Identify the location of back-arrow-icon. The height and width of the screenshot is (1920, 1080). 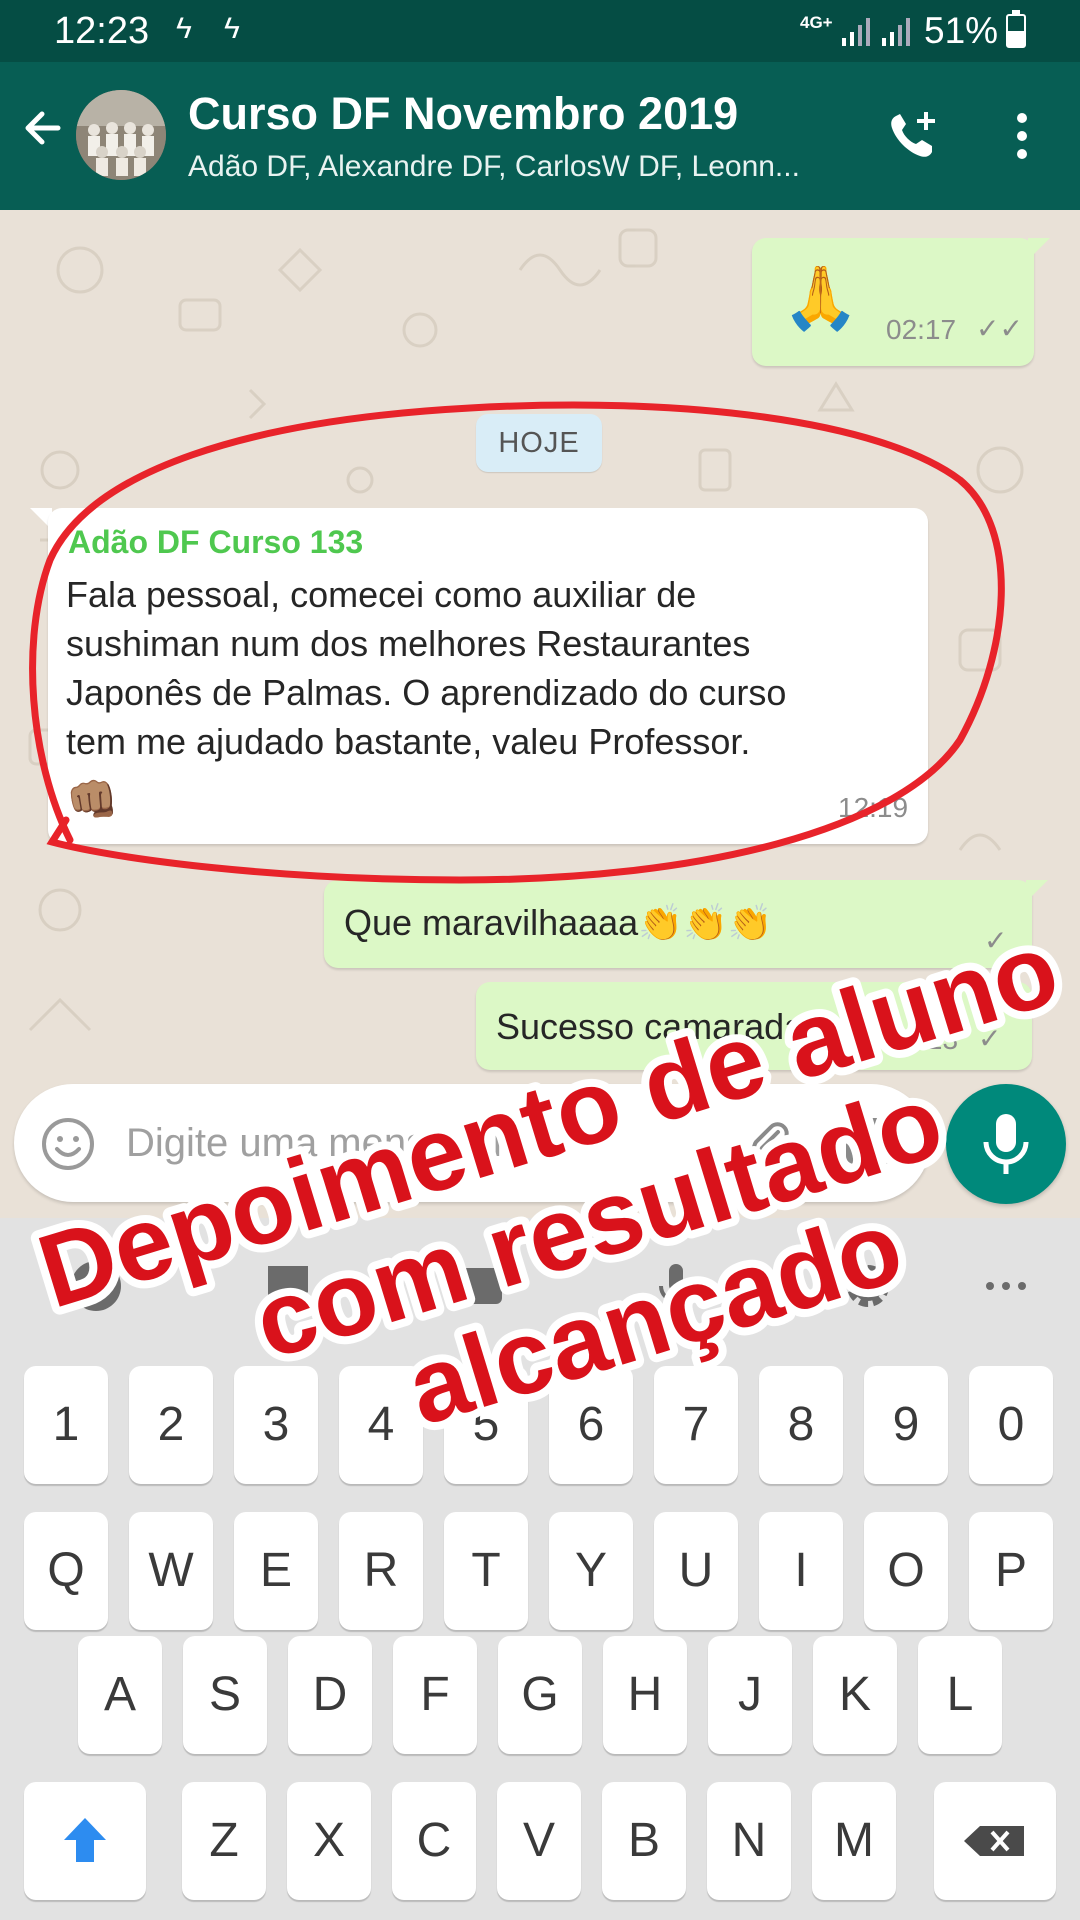
(44, 128).